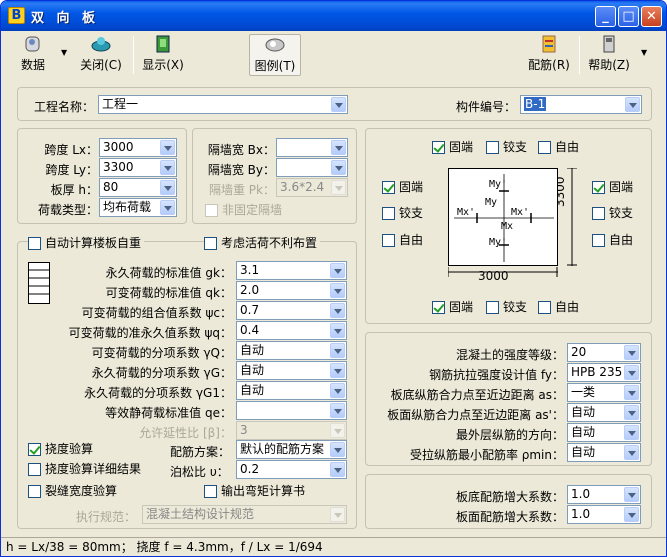 Image resolution: width=667 pixels, height=557 pixels. What do you see at coordinates (312, 167) in the screenshot?
I see `by-combo` at bounding box center [312, 167].